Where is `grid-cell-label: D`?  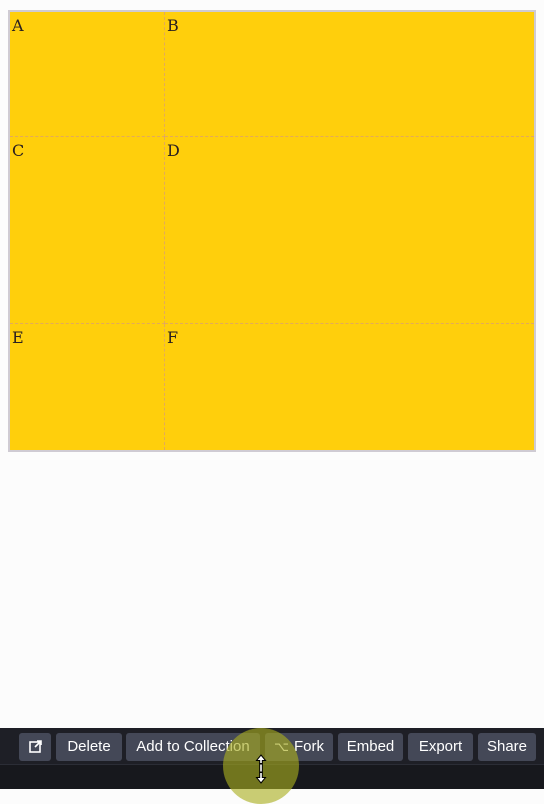
grid-cell-label: D is located at coordinates (173, 150).